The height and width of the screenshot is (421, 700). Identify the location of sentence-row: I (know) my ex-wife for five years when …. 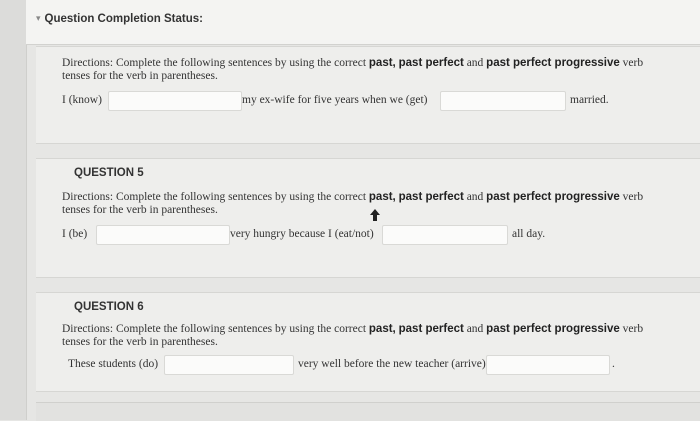
(372, 102).